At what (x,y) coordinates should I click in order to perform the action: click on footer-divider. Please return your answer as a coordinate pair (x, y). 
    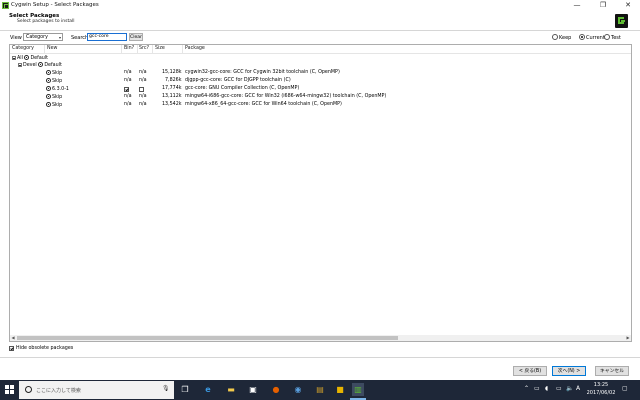
    Looking at the image, I should click on (320, 357).